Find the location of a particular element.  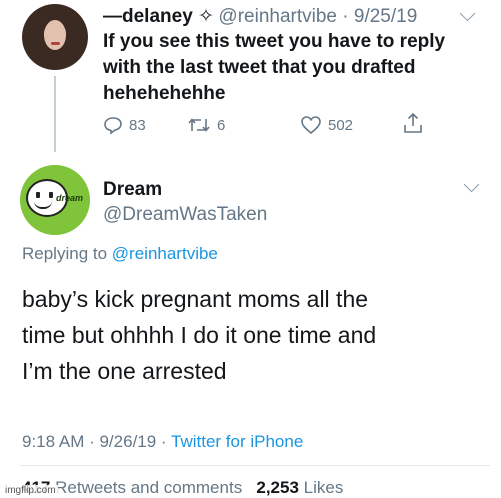

tweet1-handle-date: @reinhartvibe · 9/25/19 is located at coordinates (317, 16).